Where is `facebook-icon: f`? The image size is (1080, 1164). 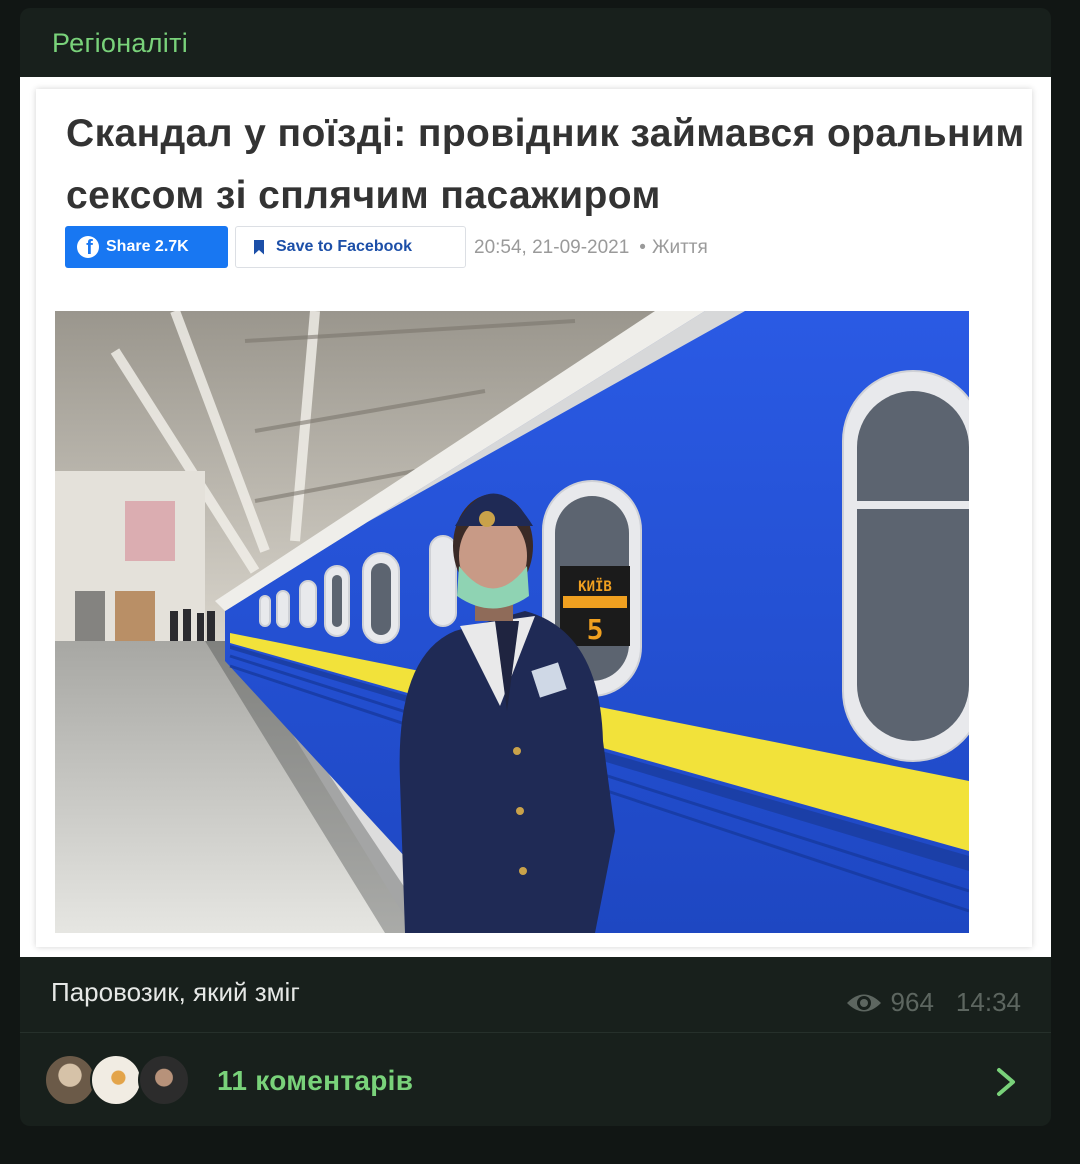
facebook-icon: f is located at coordinates (88, 247).